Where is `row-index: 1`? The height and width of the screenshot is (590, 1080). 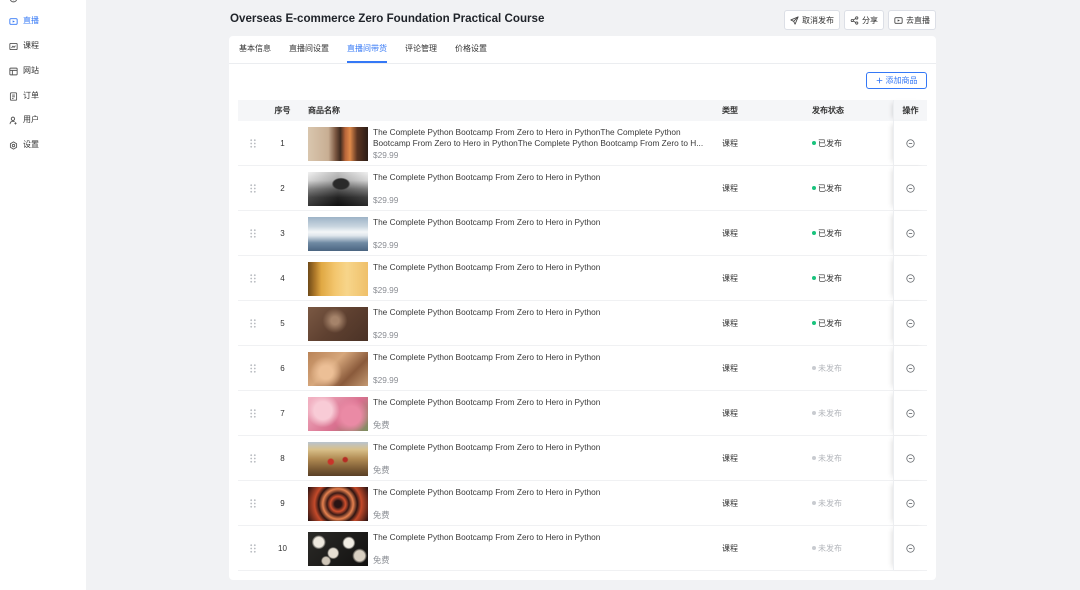
row-index: 1 is located at coordinates (282, 143).